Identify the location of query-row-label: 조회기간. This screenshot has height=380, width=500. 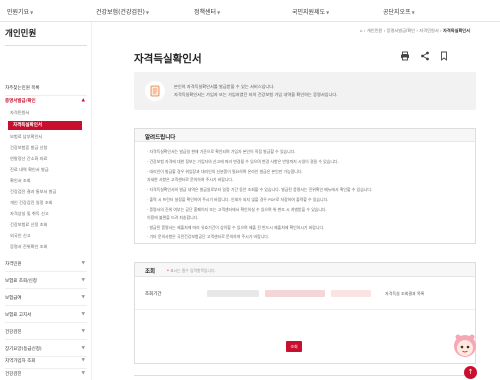
(153, 294).